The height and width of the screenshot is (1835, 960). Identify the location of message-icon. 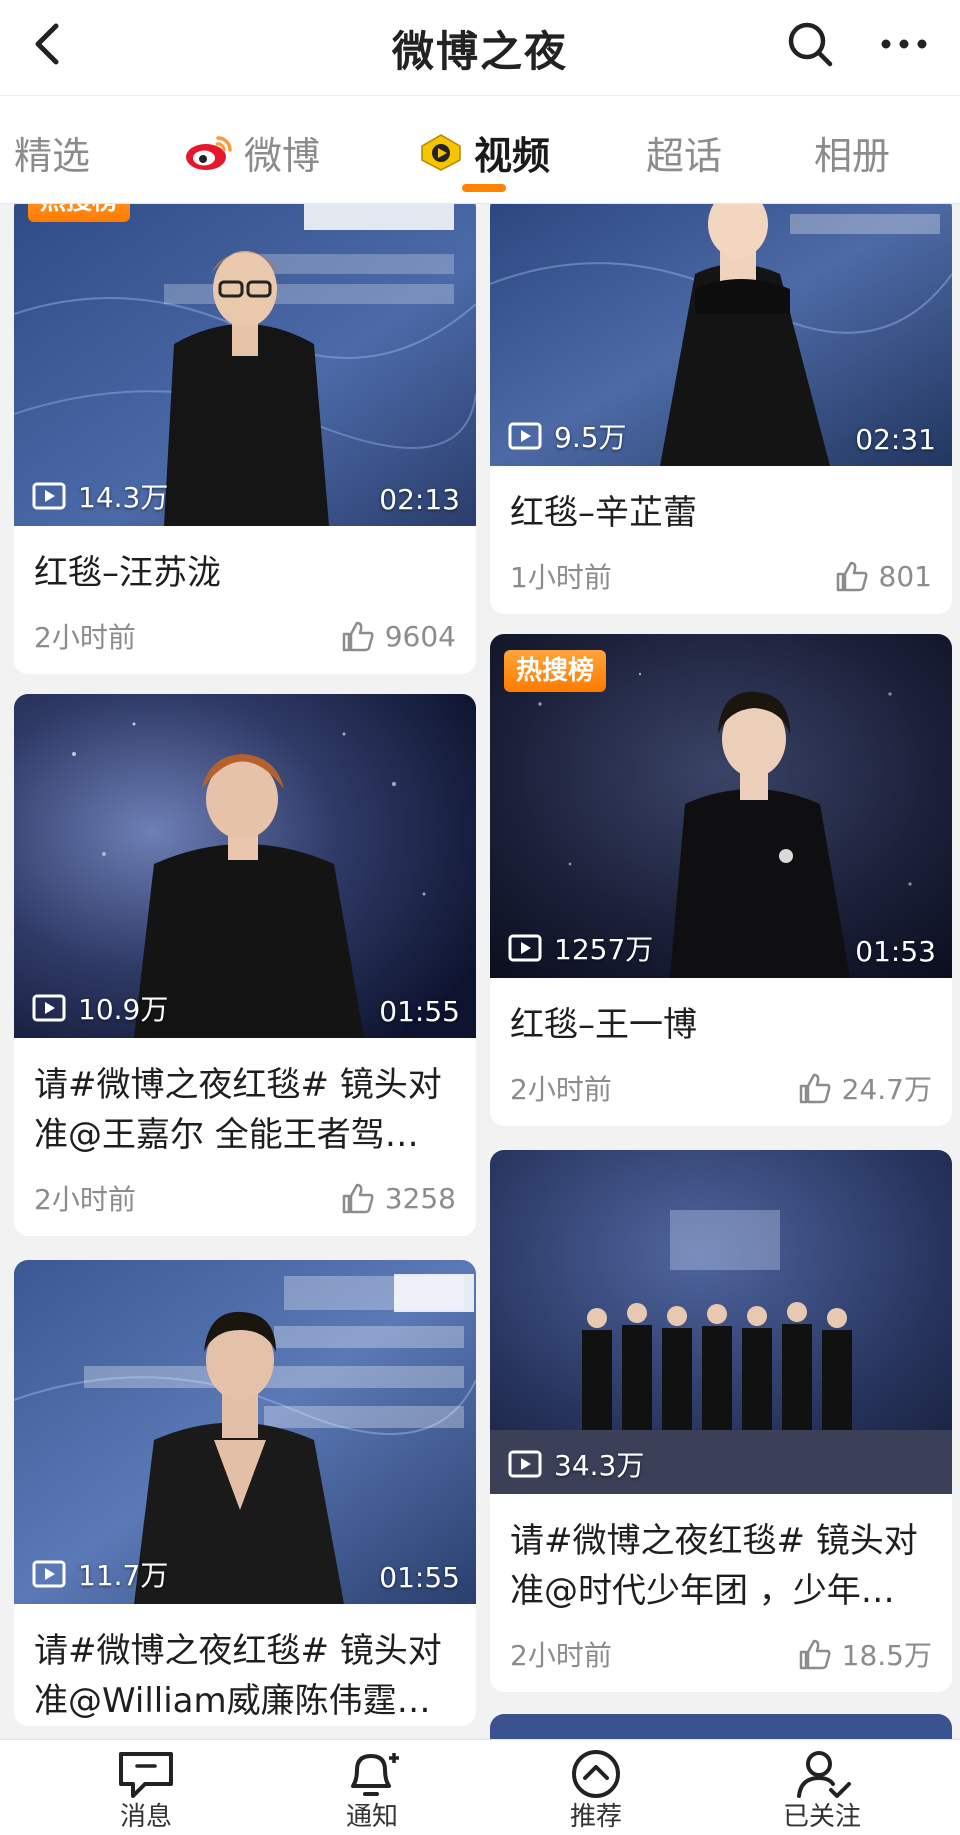
(146, 1775).